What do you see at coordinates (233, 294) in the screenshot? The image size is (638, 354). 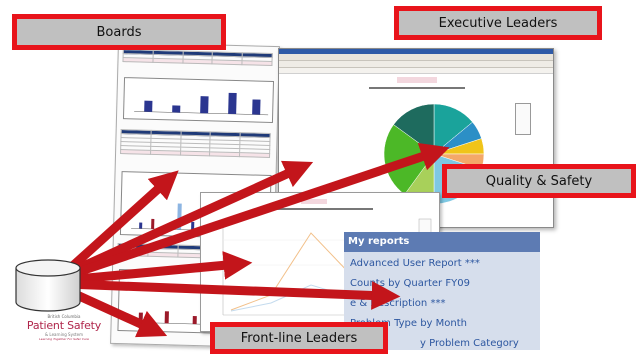 I see `arrow-to-my-reports` at bounding box center [233, 294].